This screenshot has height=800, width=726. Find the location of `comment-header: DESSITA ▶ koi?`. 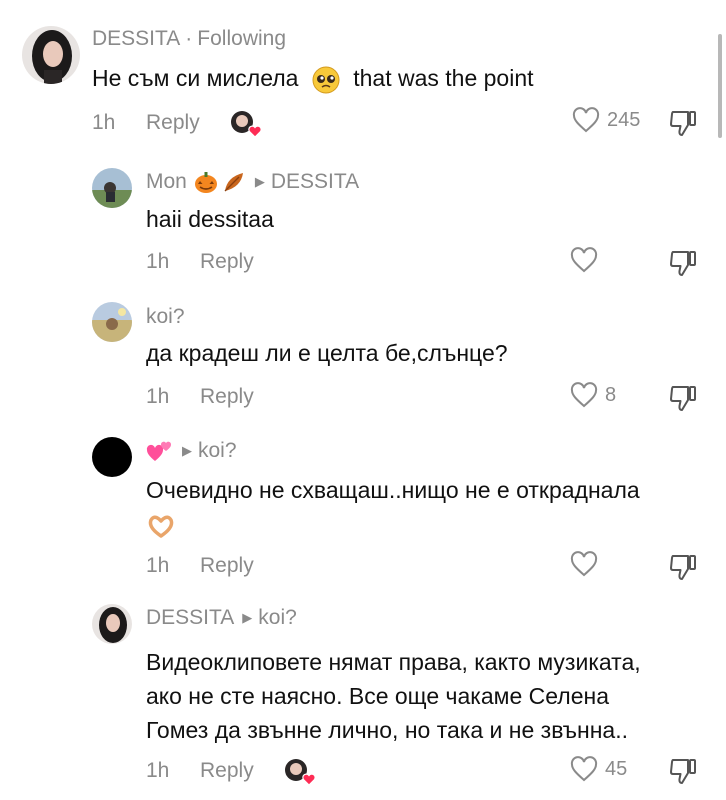

comment-header: DESSITA ▶ koi? is located at coordinates (221, 618).